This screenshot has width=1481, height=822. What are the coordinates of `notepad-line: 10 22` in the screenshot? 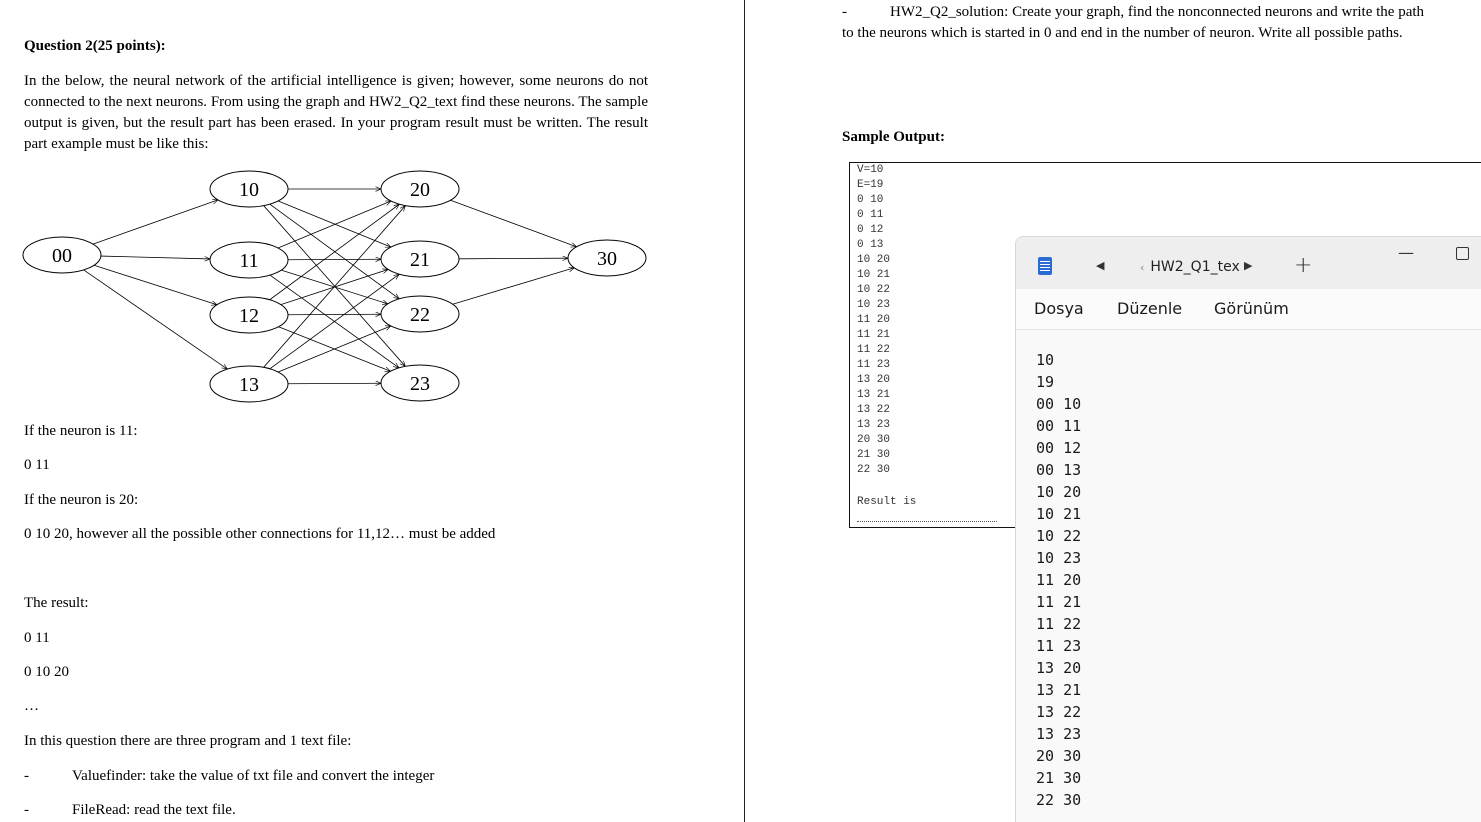 It's located at (1059, 536).